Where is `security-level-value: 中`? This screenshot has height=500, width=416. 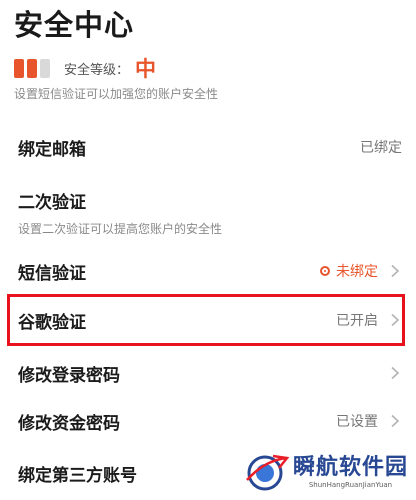
security-level-value: 中 is located at coordinates (146, 69).